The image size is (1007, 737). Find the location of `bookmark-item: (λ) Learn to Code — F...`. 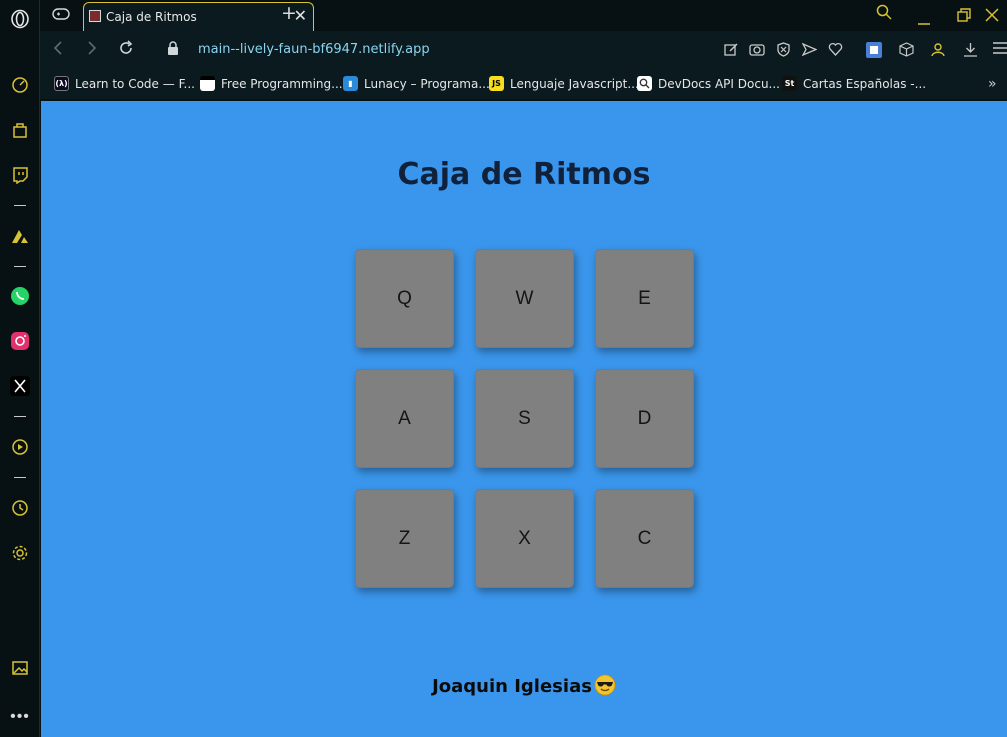

bookmark-item: (λ) Learn to Code — F... is located at coordinates (124, 83).